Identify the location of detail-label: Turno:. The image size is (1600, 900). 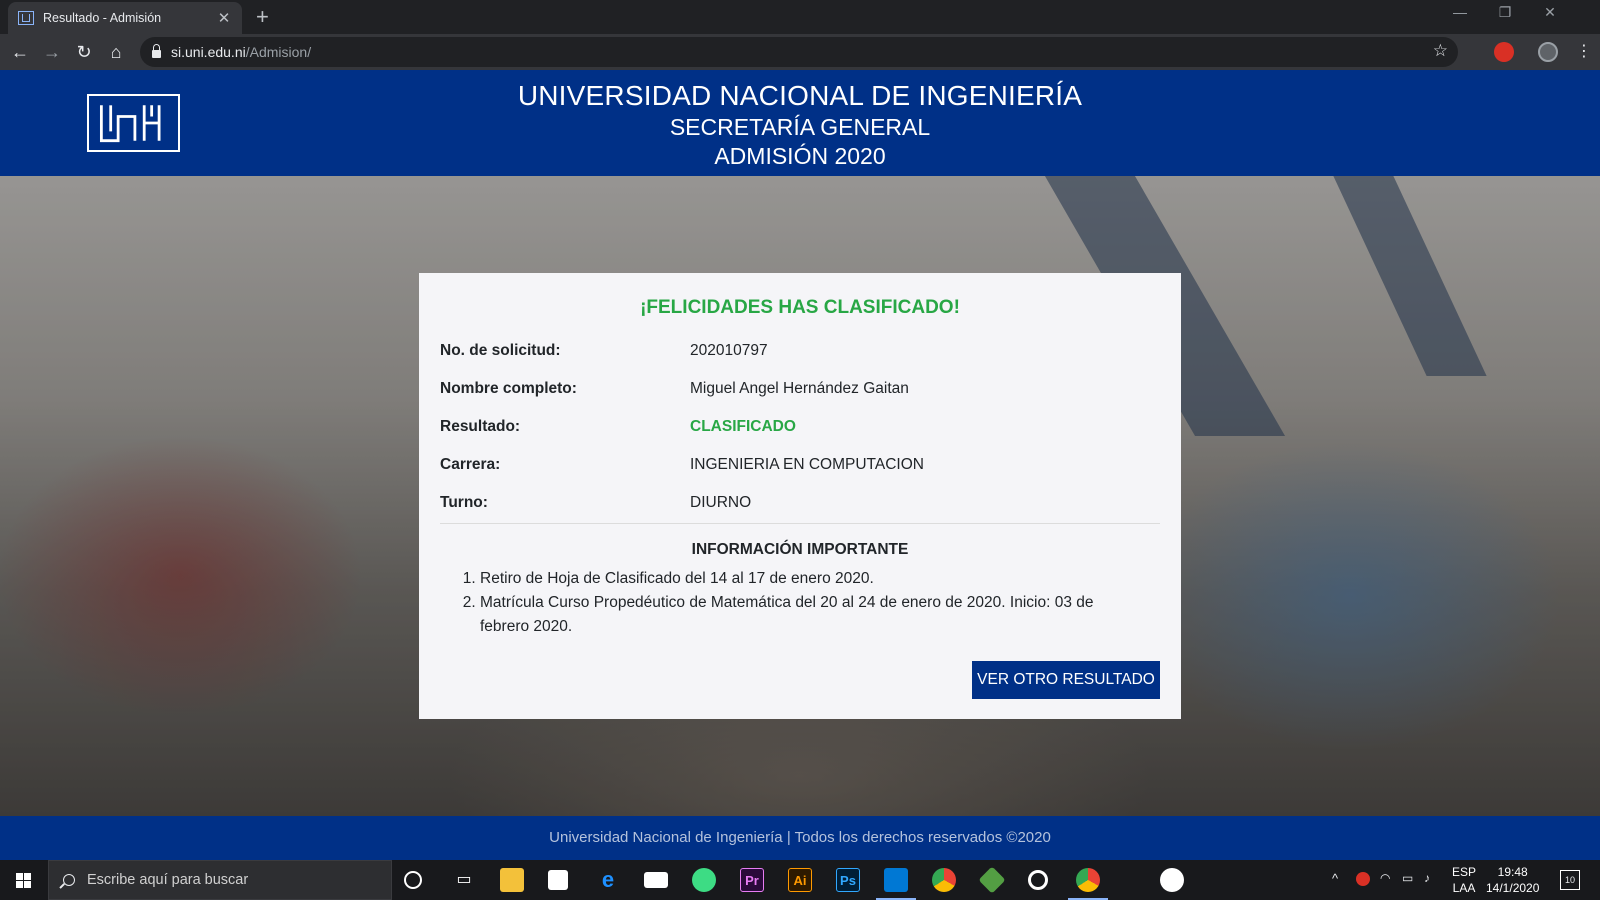
(464, 502).